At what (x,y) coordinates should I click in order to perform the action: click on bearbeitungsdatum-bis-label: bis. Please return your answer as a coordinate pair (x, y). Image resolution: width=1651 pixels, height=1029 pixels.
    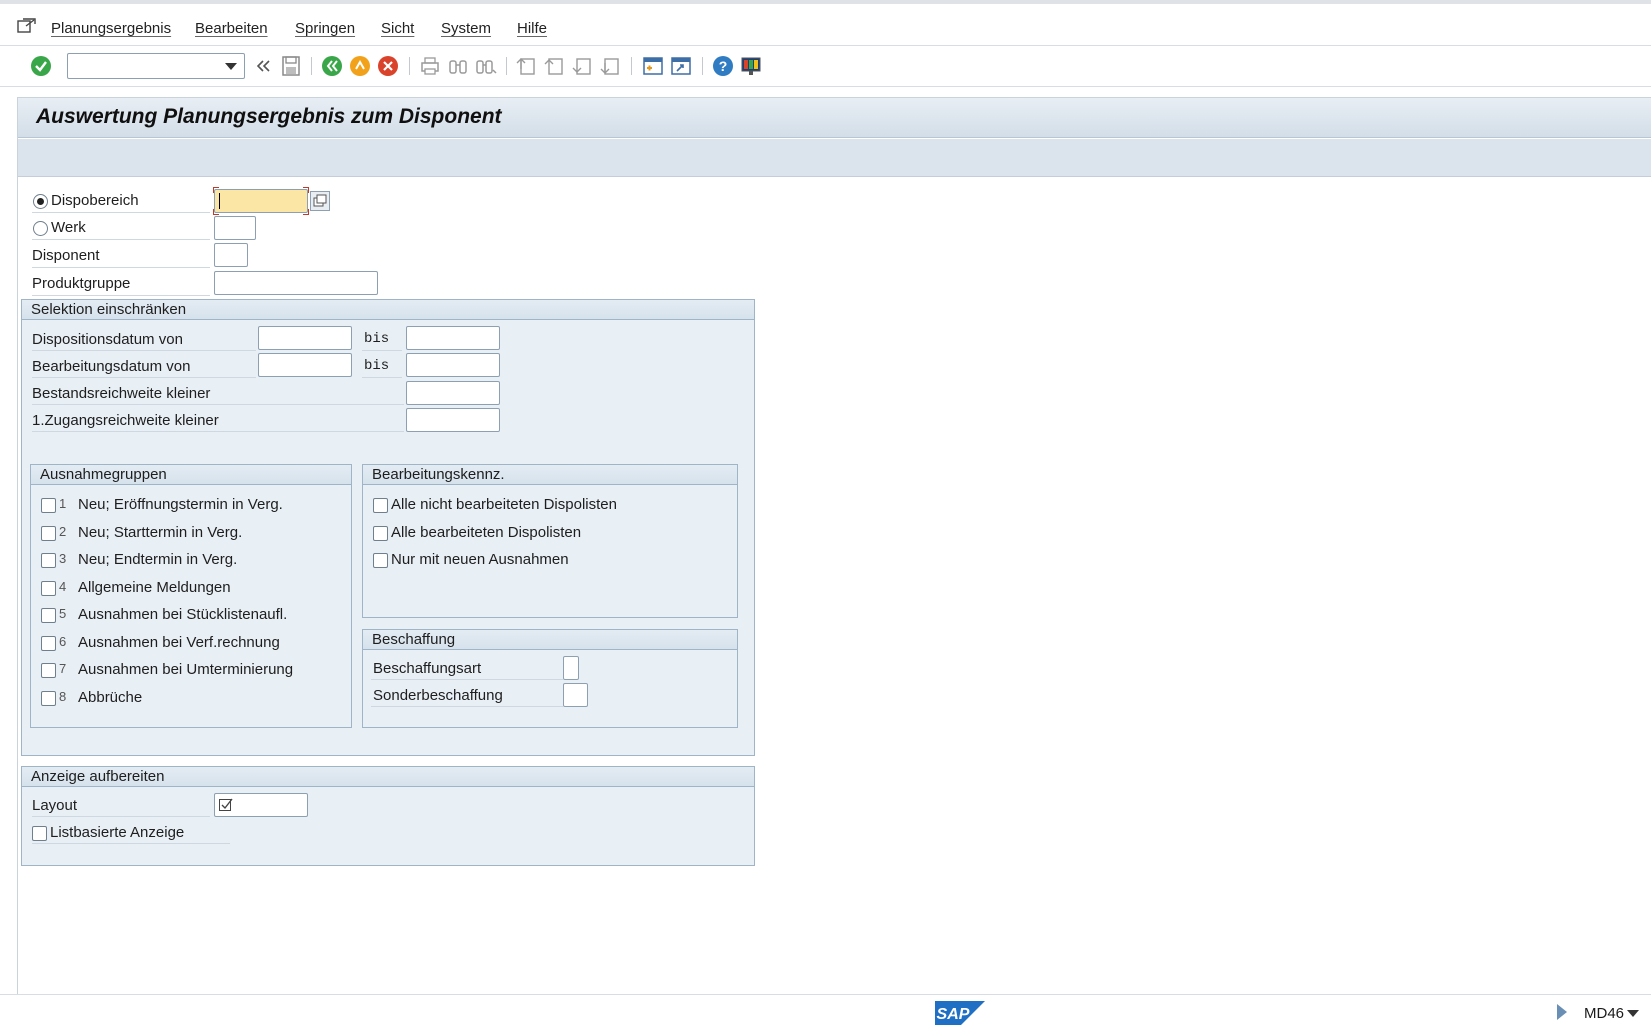
    Looking at the image, I should click on (377, 366).